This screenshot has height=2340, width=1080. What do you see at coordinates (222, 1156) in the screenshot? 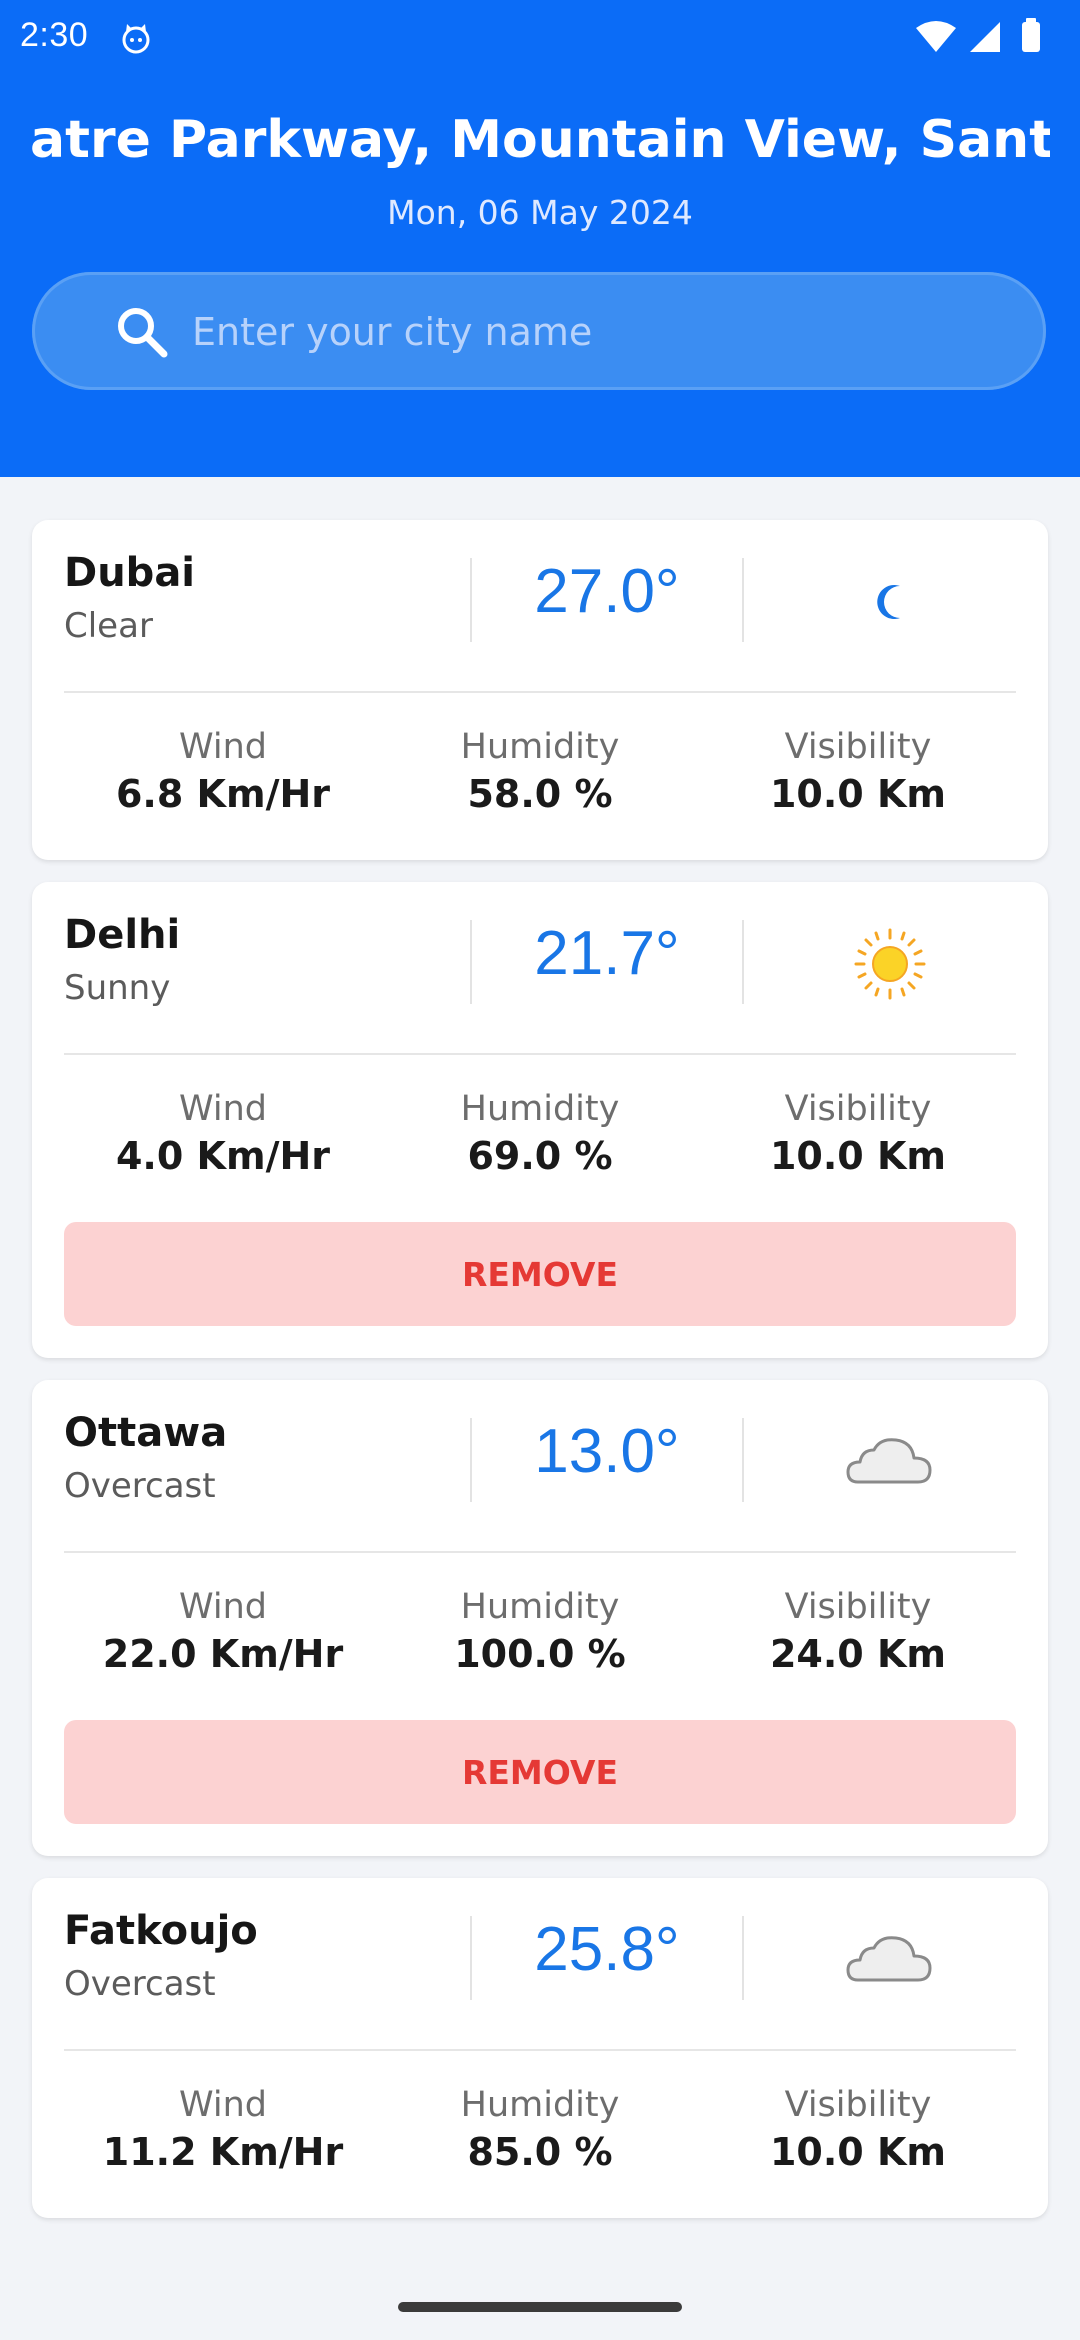
I see `wind-value: 4.0 Km/Hr` at bounding box center [222, 1156].